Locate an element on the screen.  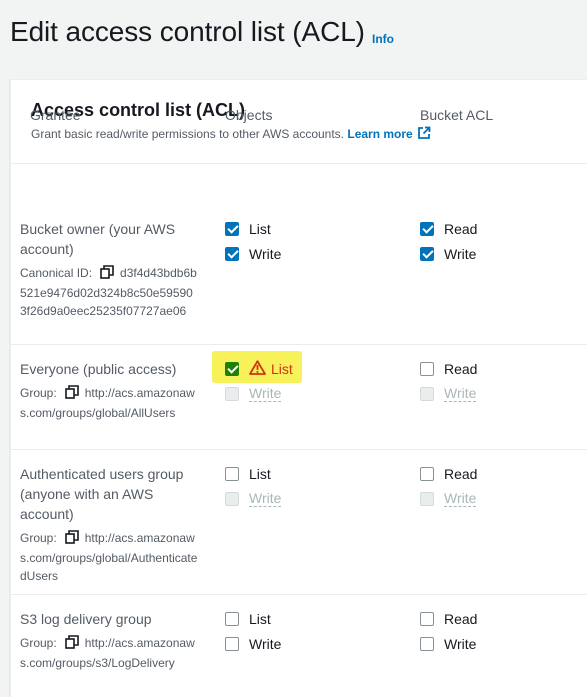
page-title: Edit access control list (ACL) is located at coordinates (187, 31).